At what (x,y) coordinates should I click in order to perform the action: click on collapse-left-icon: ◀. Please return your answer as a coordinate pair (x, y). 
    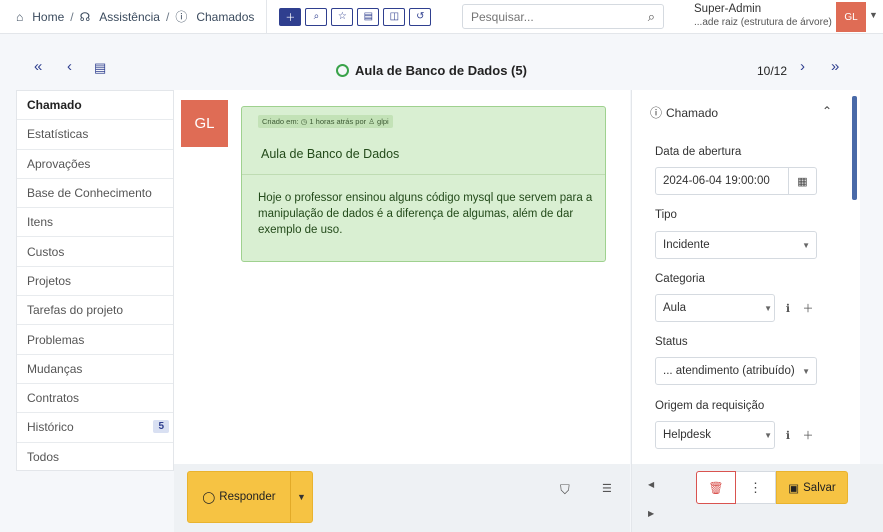
    Looking at the image, I should click on (651, 484).